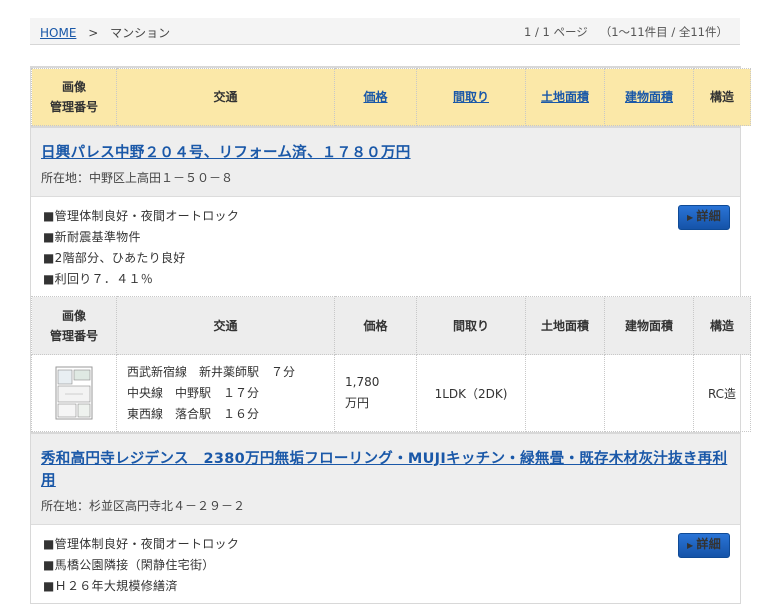 The image size is (770, 604). What do you see at coordinates (471, 393) in the screenshot?
I see `layout-cell: 1LDK（2DK)` at bounding box center [471, 393].